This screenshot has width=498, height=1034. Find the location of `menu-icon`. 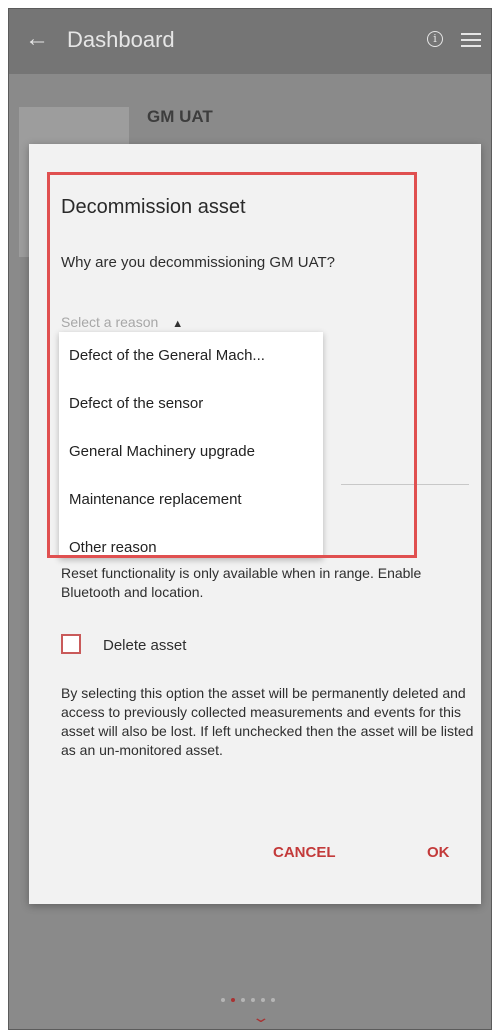

menu-icon is located at coordinates (471, 40).